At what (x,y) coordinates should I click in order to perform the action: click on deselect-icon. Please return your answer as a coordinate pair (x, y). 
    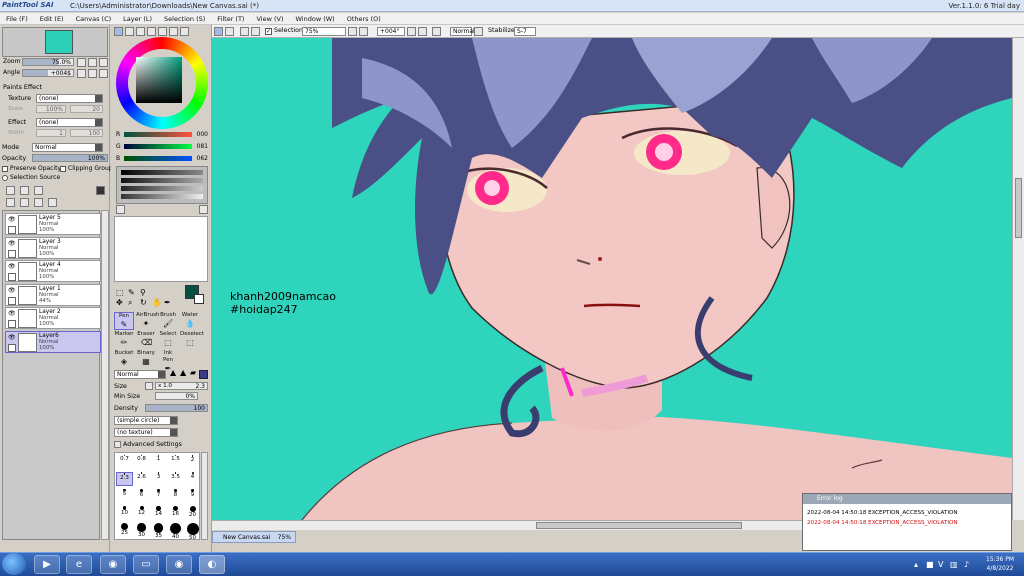
    Looking at the image, I should click on (229, 31).